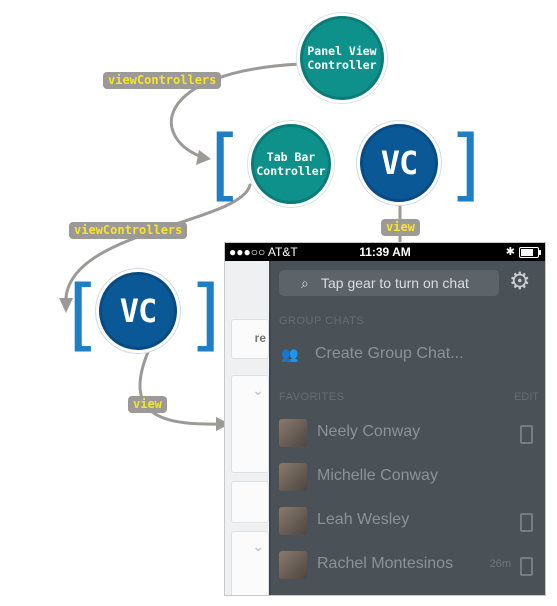  I want to click on behind-partial-button-label: re, so click(260, 338).